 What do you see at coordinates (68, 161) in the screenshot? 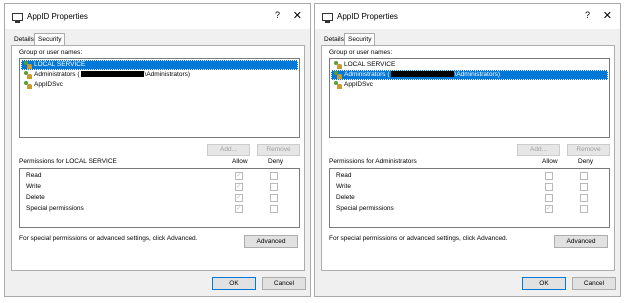
I see `permissions-for-label: Permissions for LOCAL SERVICE` at bounding box center [68, 161].